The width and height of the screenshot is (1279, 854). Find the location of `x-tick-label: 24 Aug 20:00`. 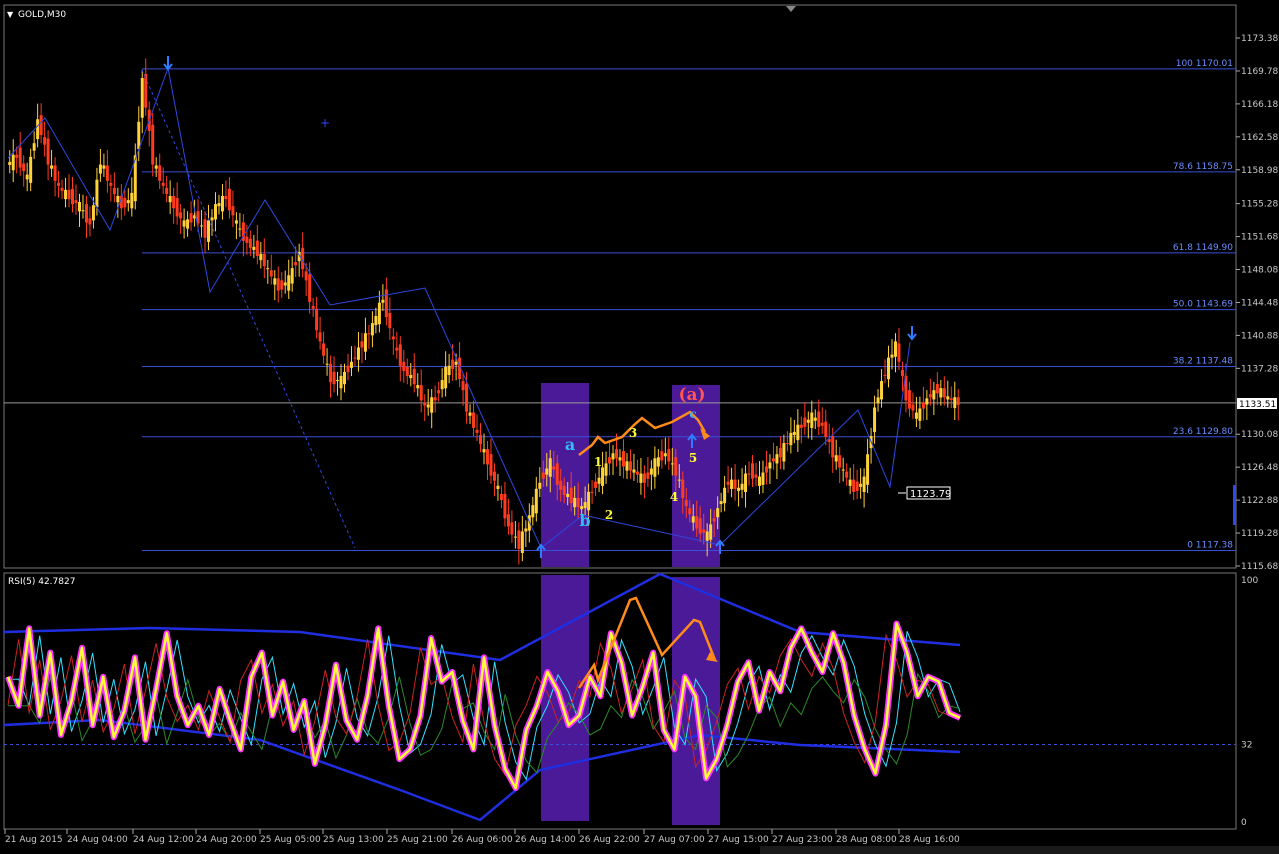

x-tick-label: 24 Aug 20:00 is located at coordinates (226, 840).